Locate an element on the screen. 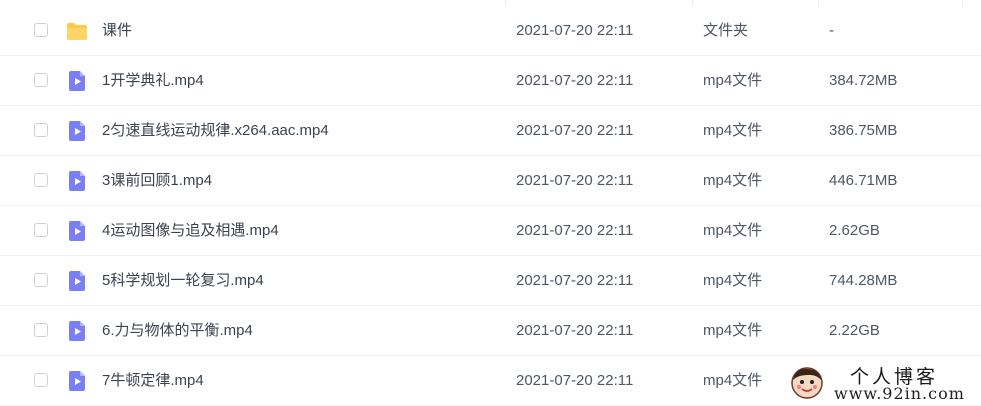  file-size: 2.22GB is located at coordinates (854, 330).